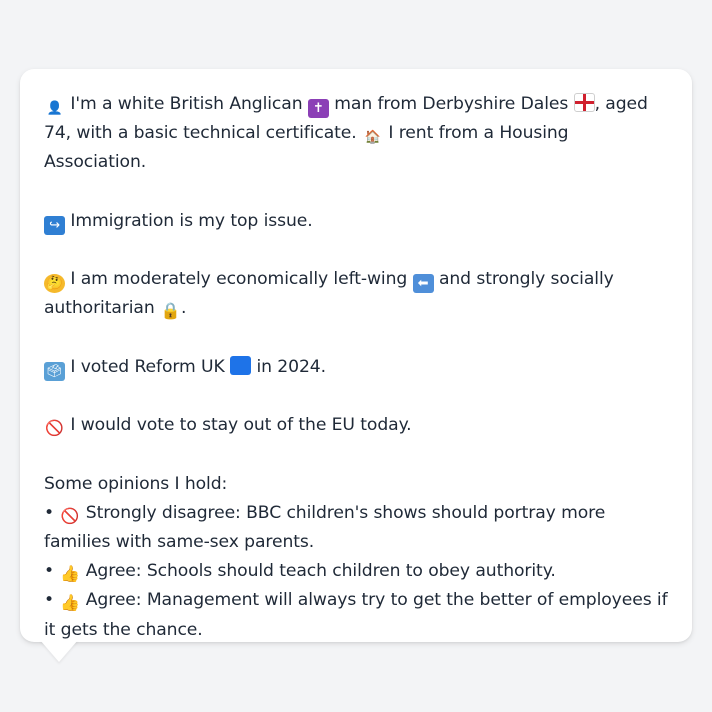 The height and width of the screenshot is (712, 712). What do you see at coordinates (59, 651) in the screenshot?
I see `speech-bubble-tail` at bounding box center [59, 651].